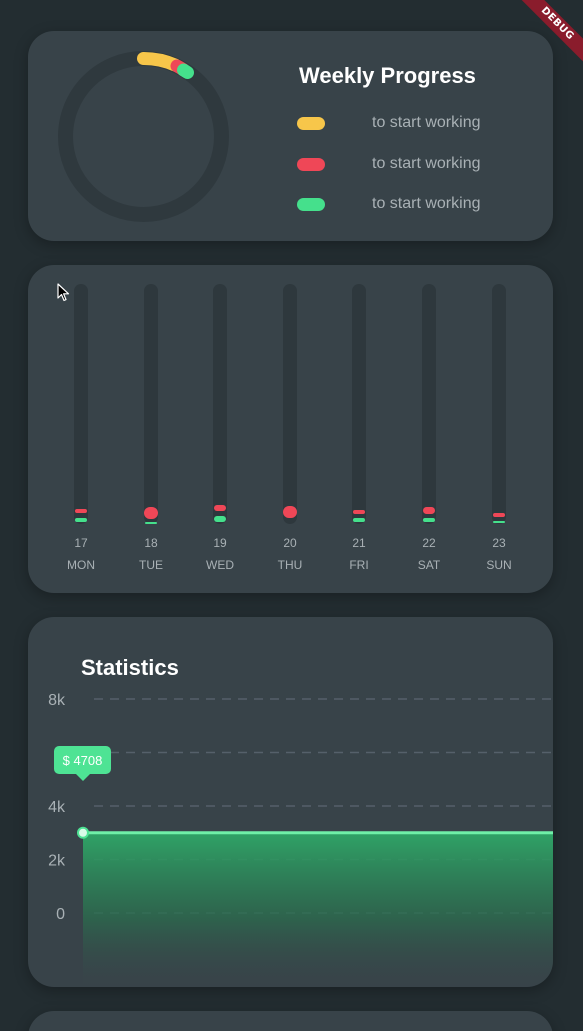  Describe the element at coordinates (185, 71) in the screenshot. I see `progress-ring-segment-green` at that location.